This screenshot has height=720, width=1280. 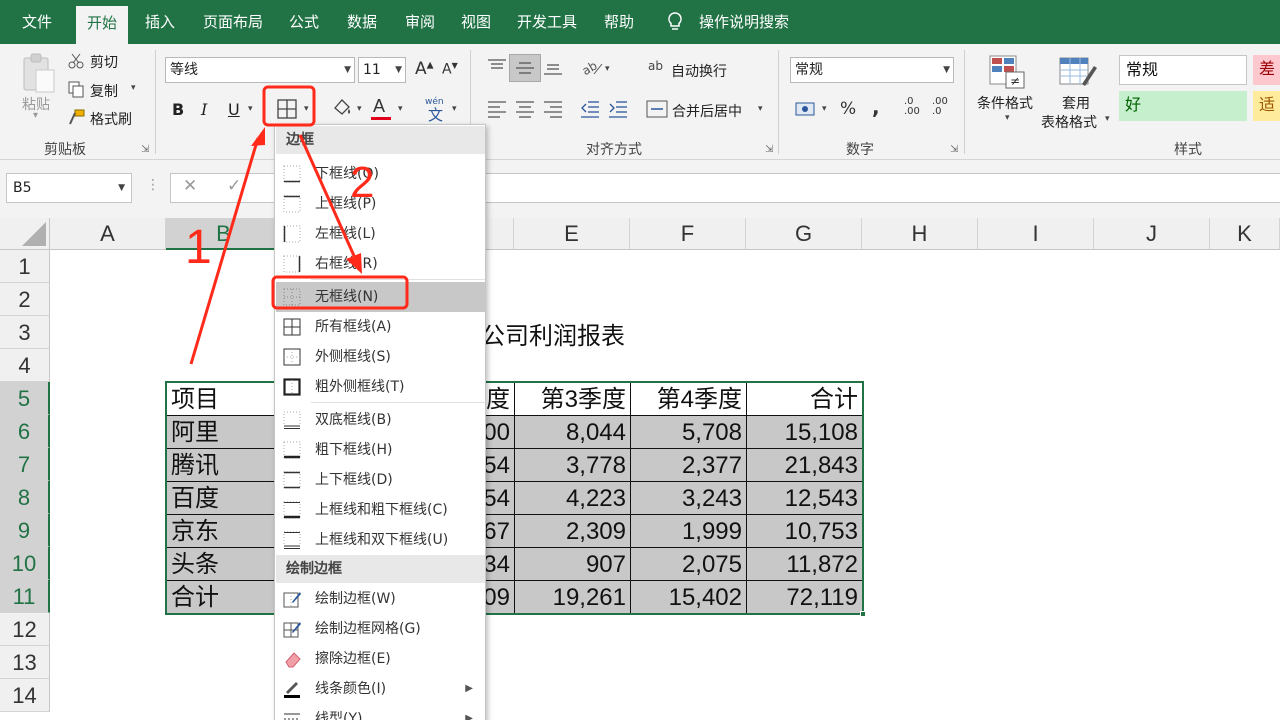 I want to click on table-cell: 百度, so click(x=224, y=498).